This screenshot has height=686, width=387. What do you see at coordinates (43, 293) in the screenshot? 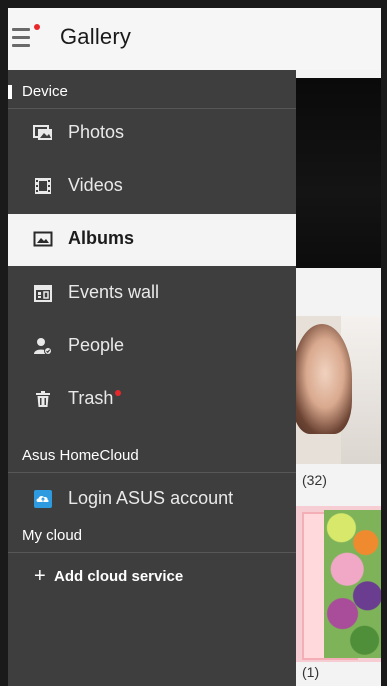
I see `calendar-icon` at bounding box center [43, 293].